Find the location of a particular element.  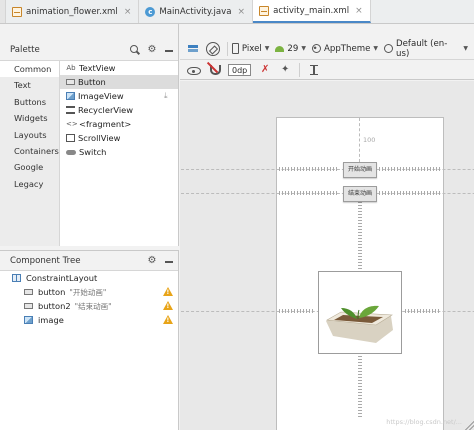

palette-category-buttons: Buttons is located at coordinates (29, 102).